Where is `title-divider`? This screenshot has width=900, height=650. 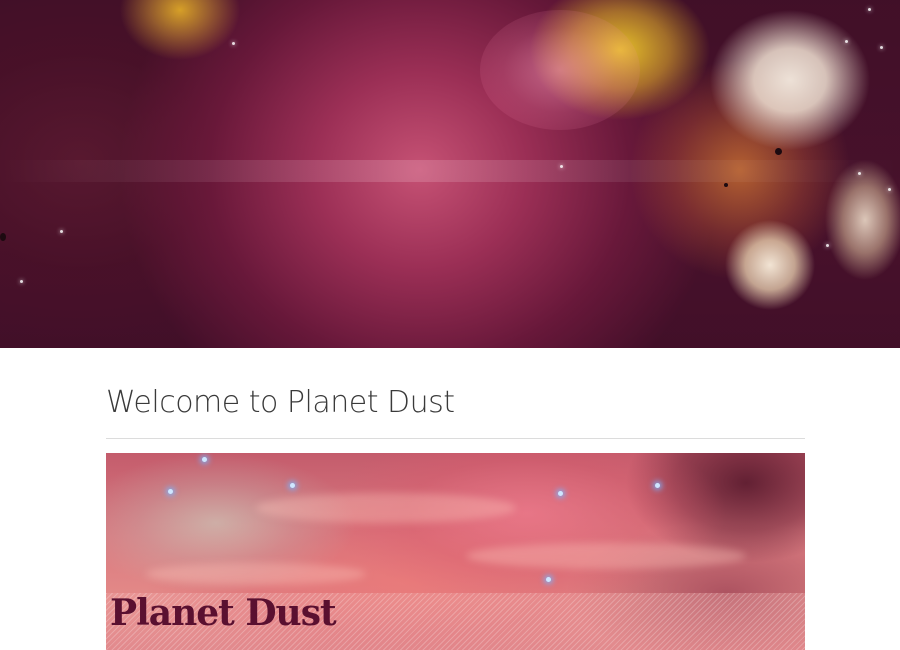
title-divider is located at coordinates (455, 438).